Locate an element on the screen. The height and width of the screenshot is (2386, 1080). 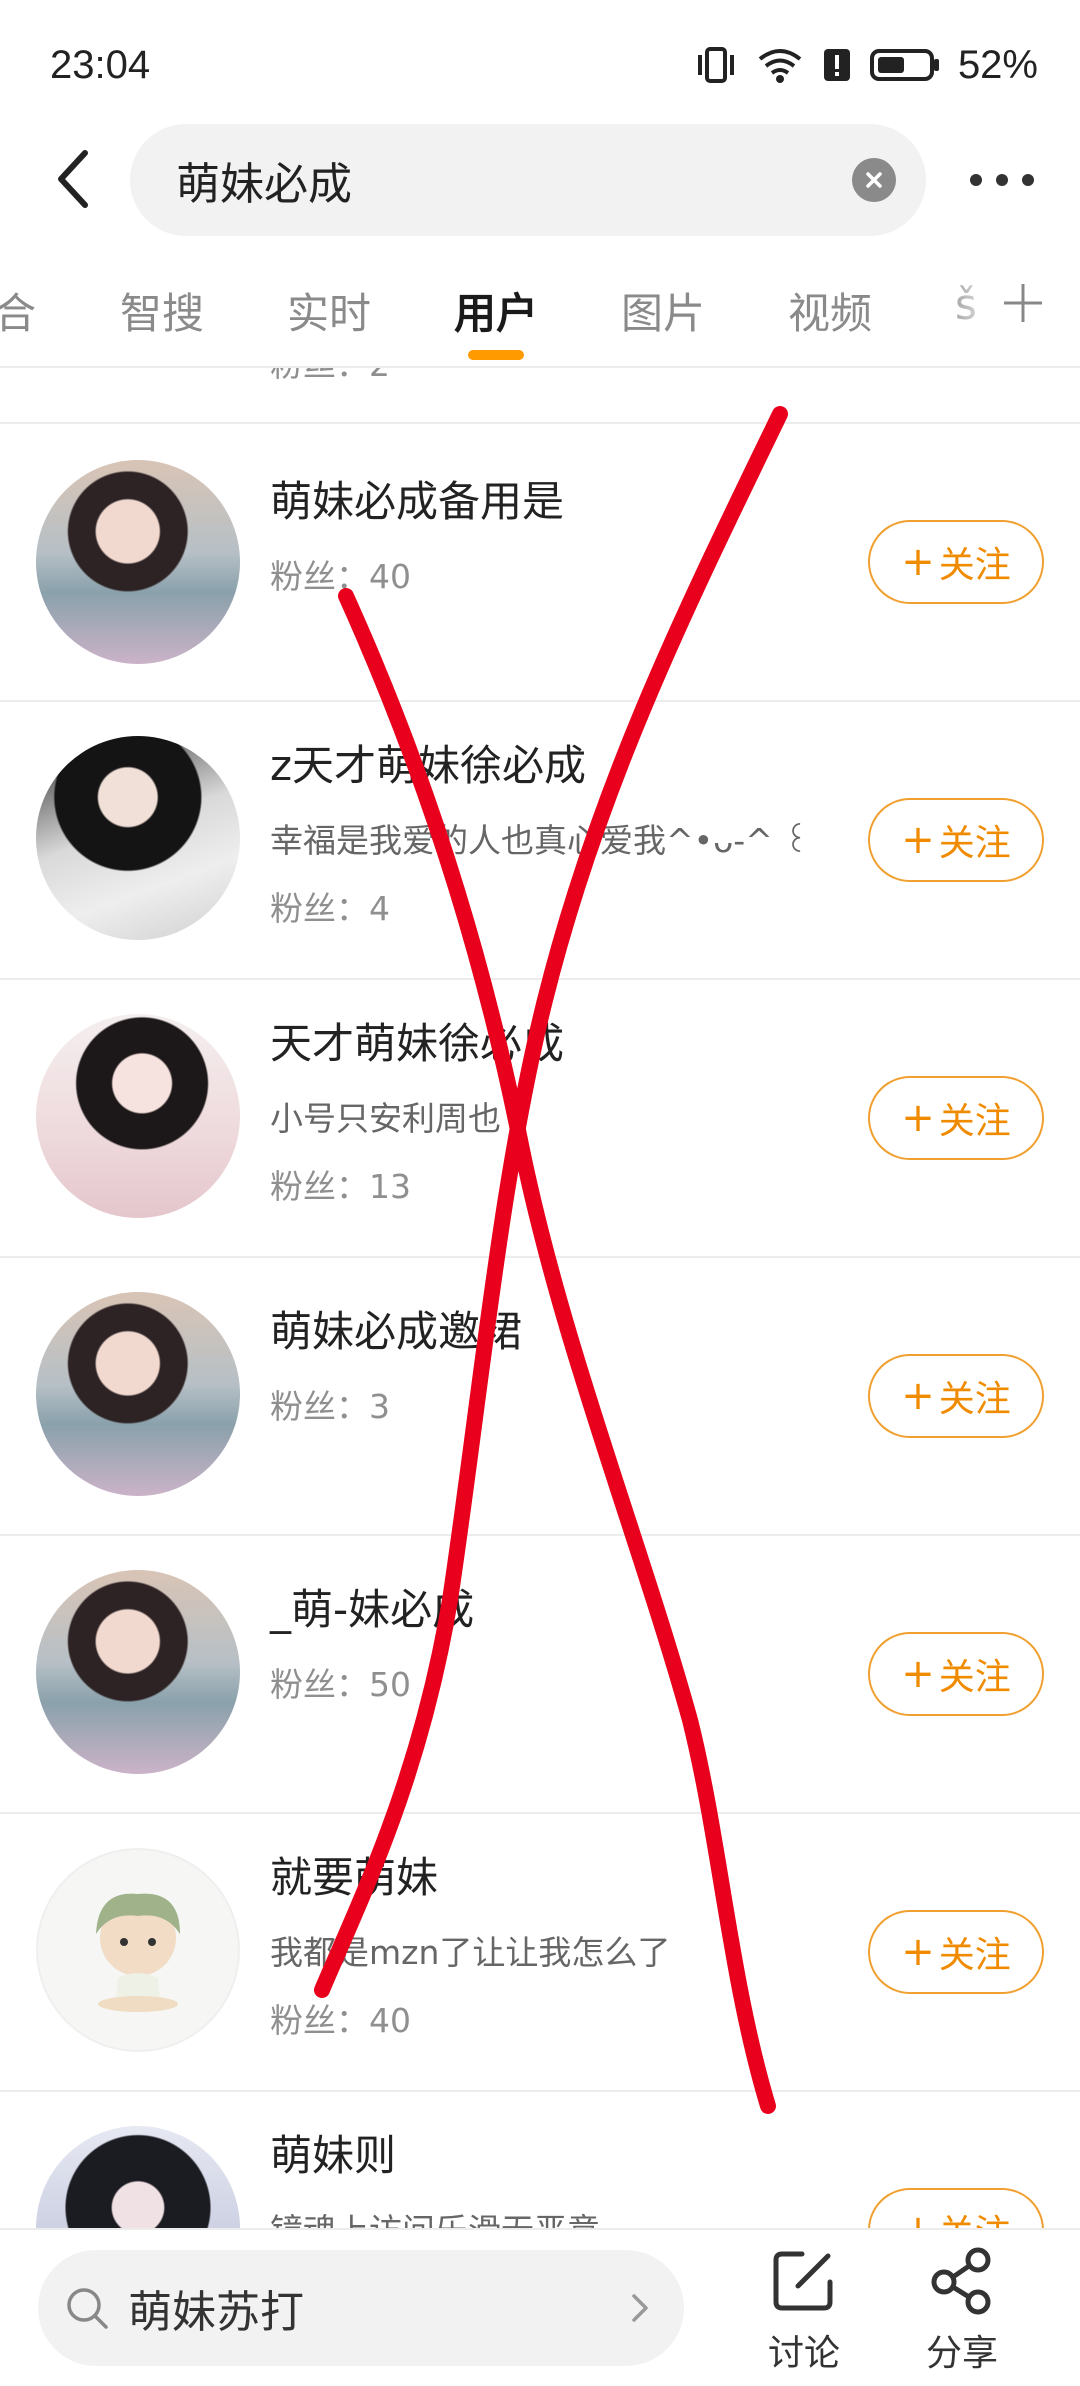
user-bio: 幸福是我爱的人也真心爱我^•ᴗ-^ ꒰ is located at coordinates (540, 840).